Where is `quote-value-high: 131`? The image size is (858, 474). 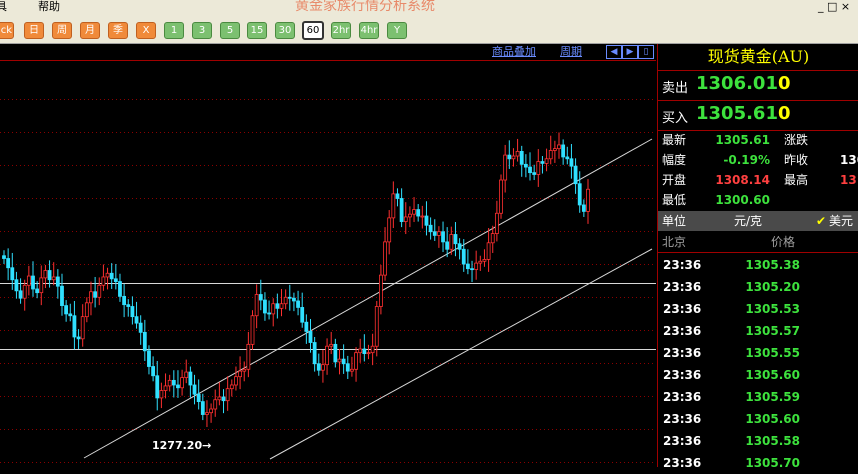 quote-value-high: 131 is located at coordinates (849, 180).